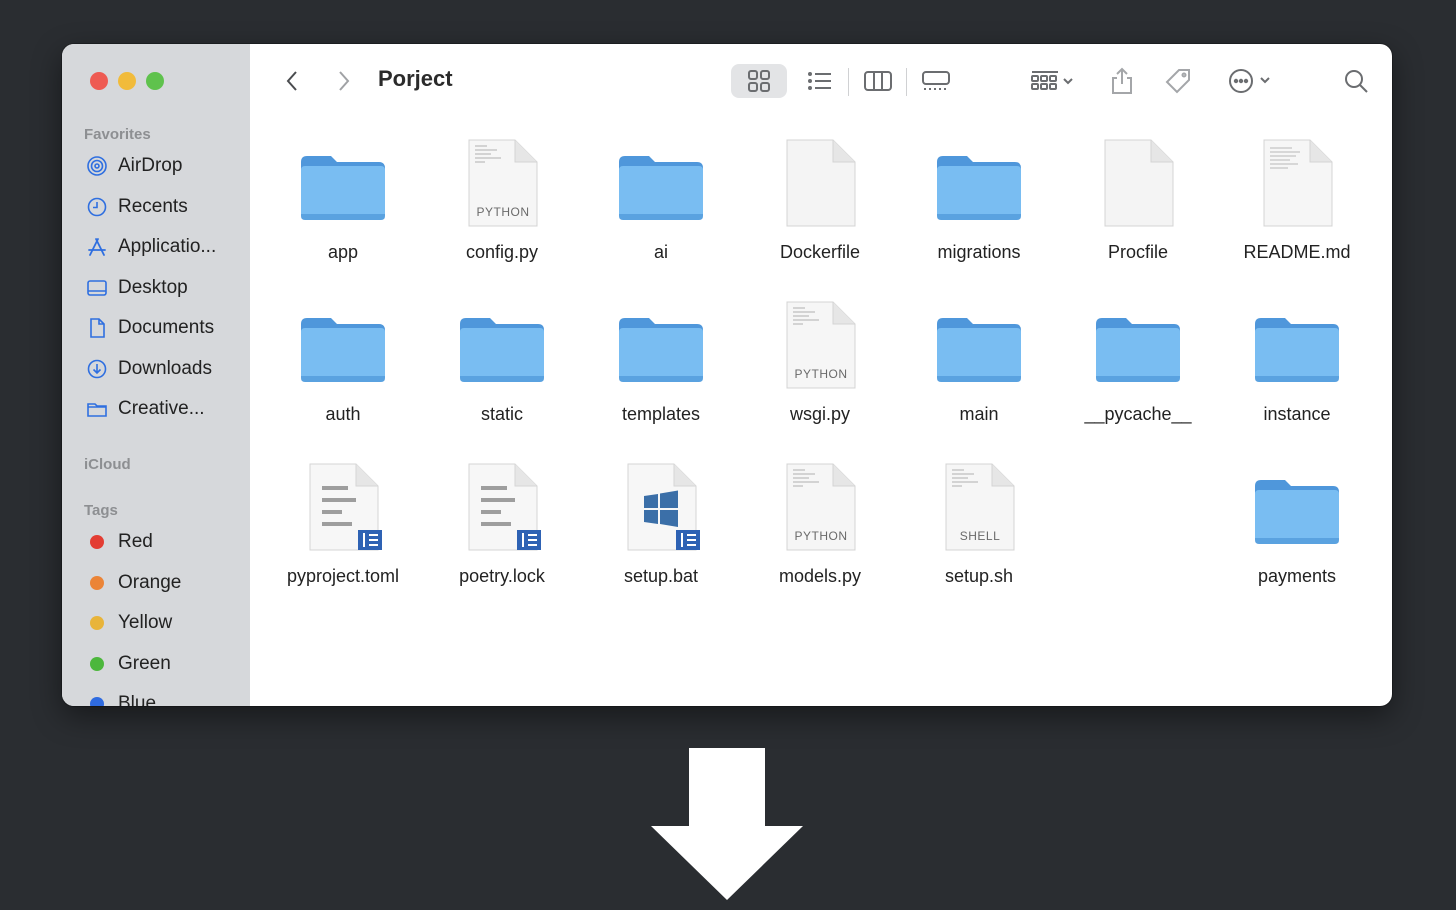  I want to click on chevron-left-icon, so click(291, 81).